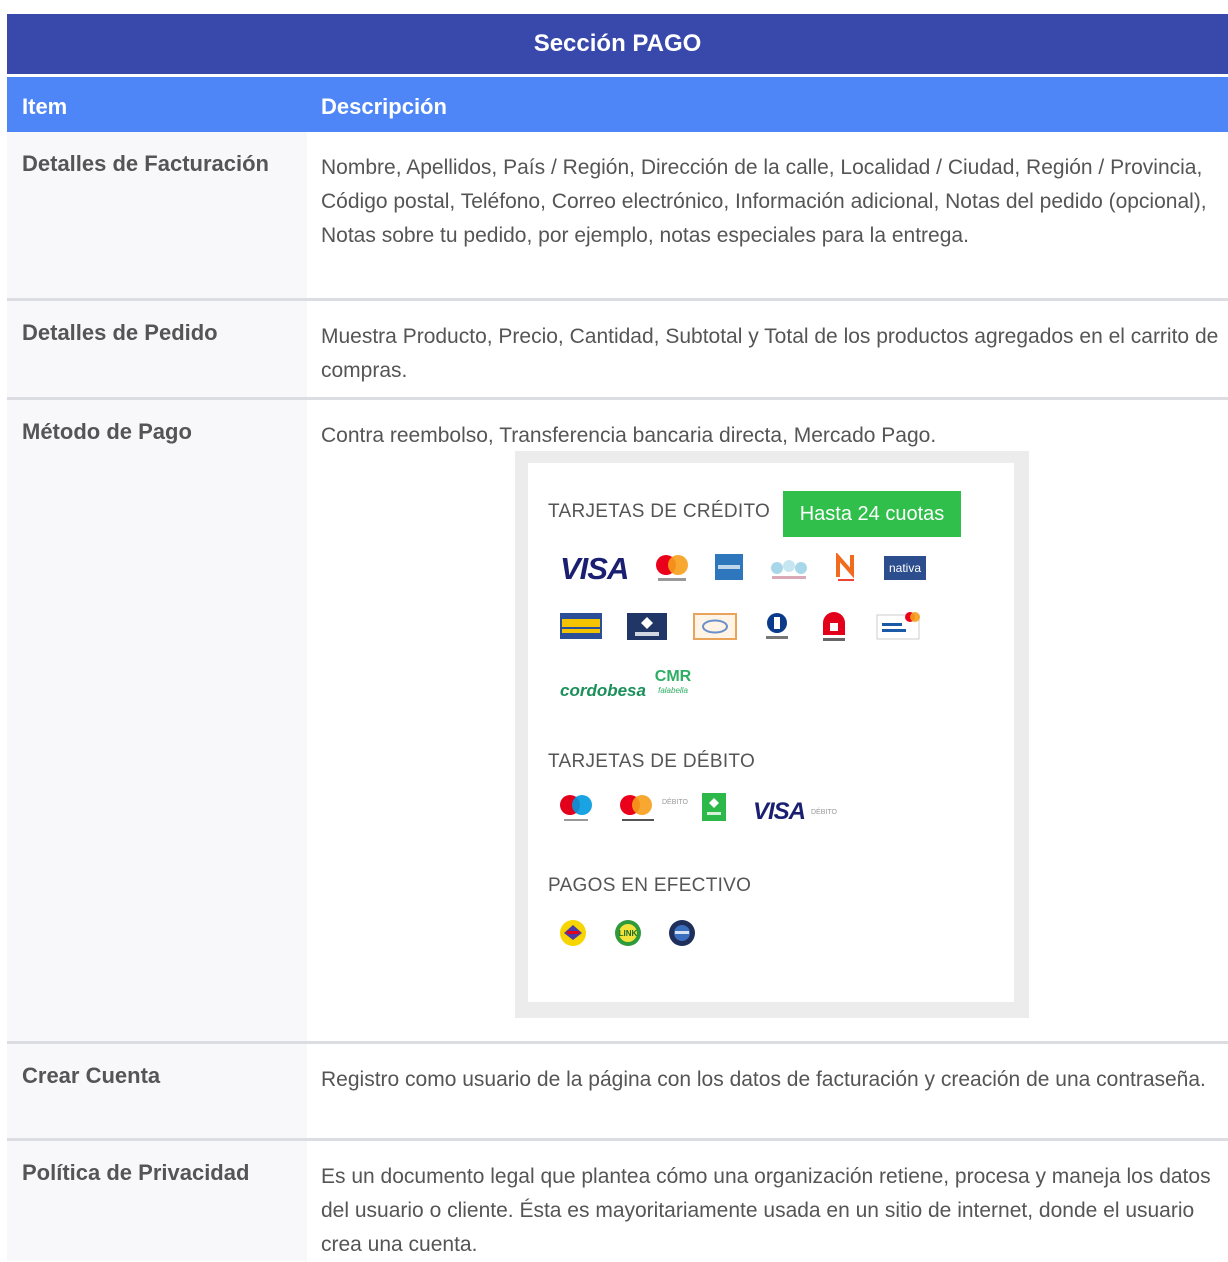 This screenshot has width=1228, height=1262. I want to click on debit-cards-title: TARJETAS DE DÉBITO, so click(652, 761).